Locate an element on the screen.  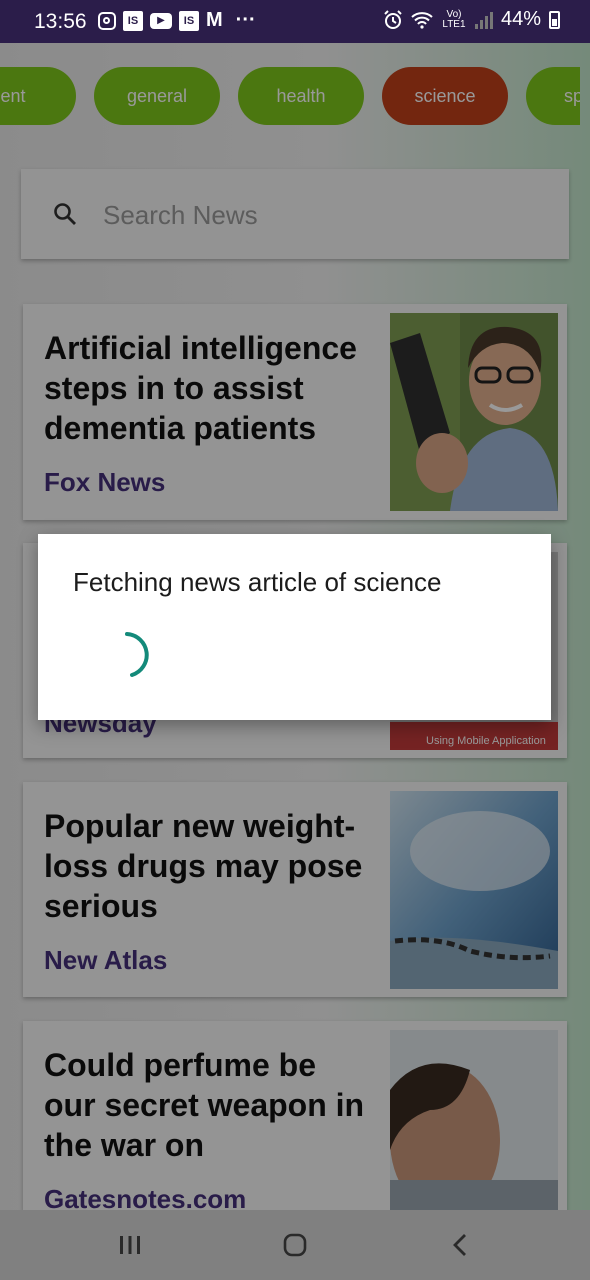
back-icon is located at coordinates (459, 1245).